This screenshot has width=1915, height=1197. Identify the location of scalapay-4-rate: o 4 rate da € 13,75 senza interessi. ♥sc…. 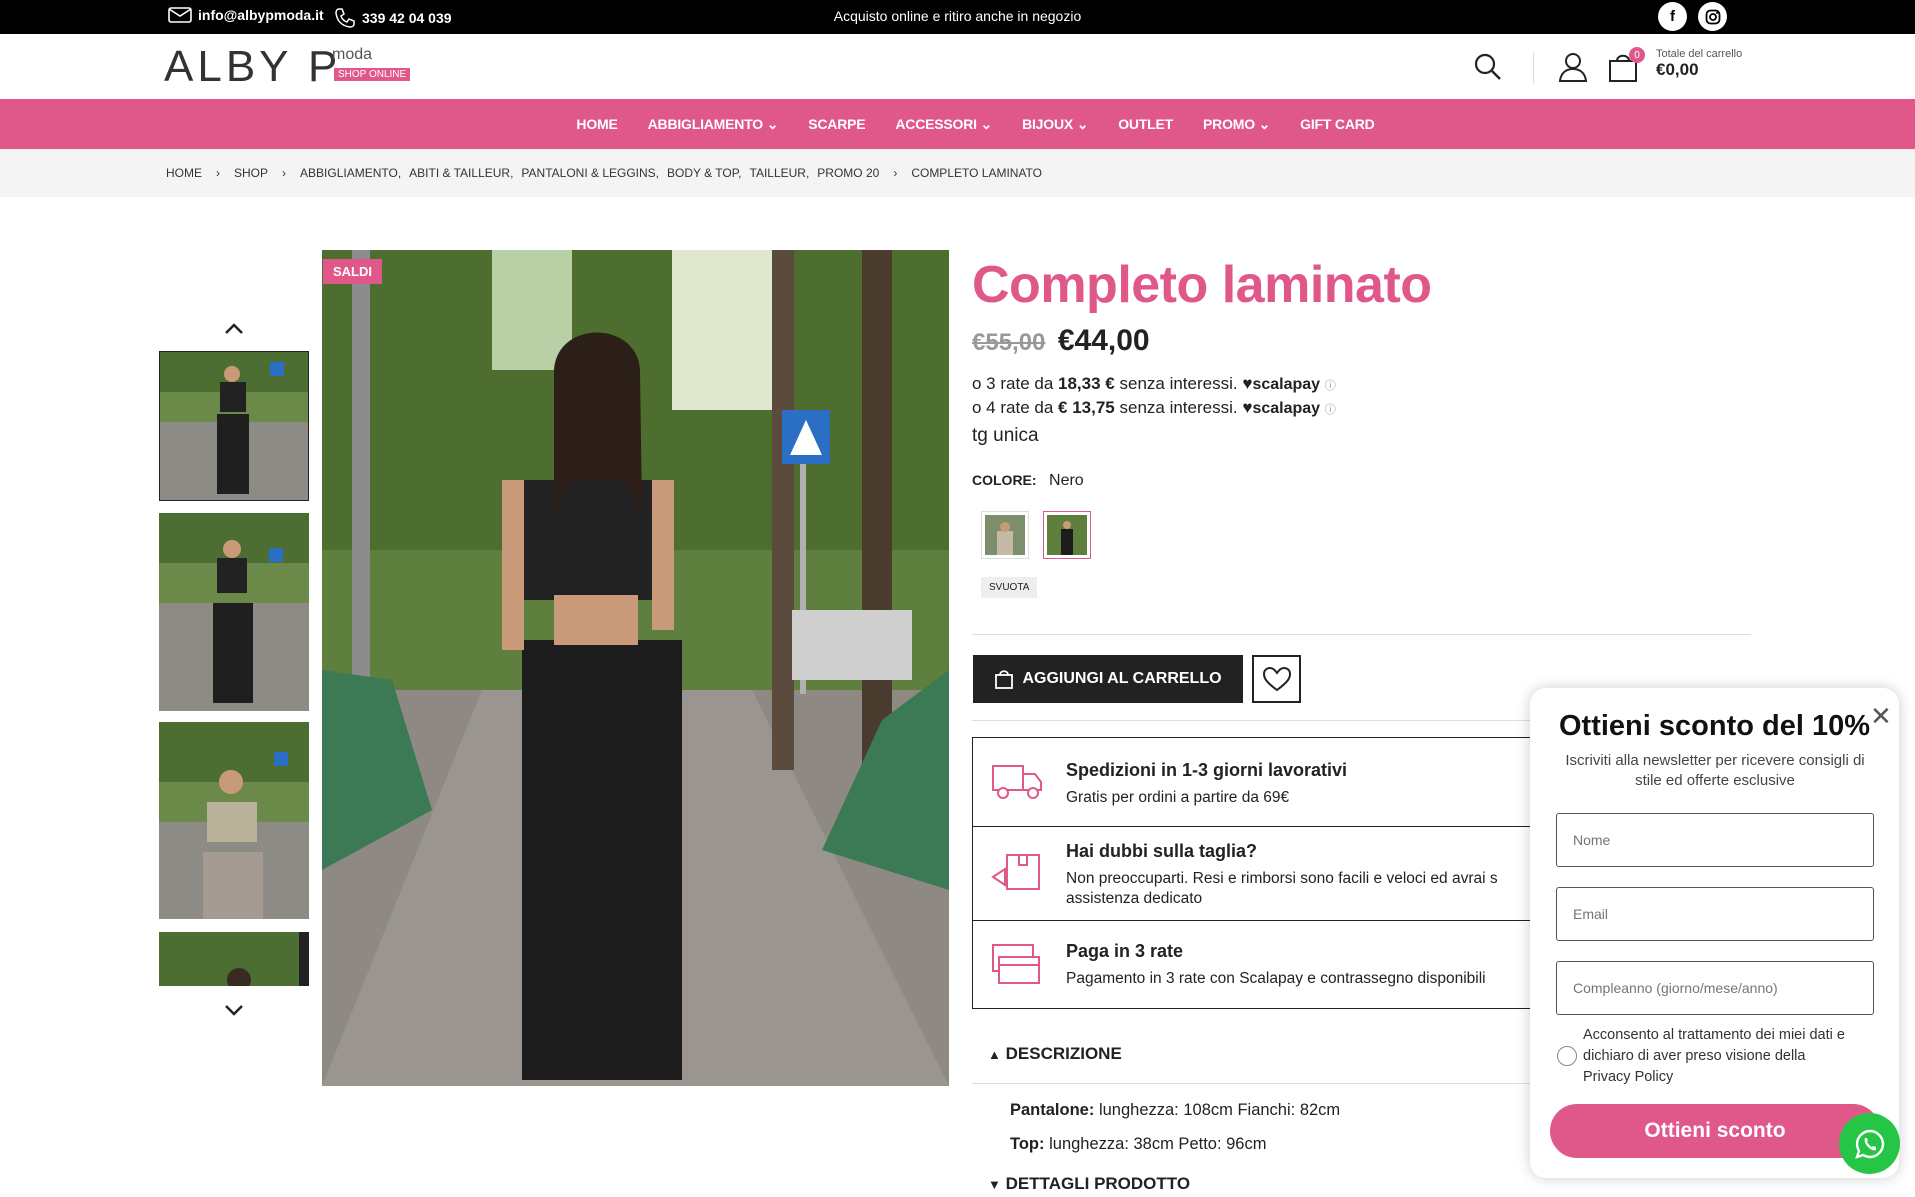
(1154, 408).